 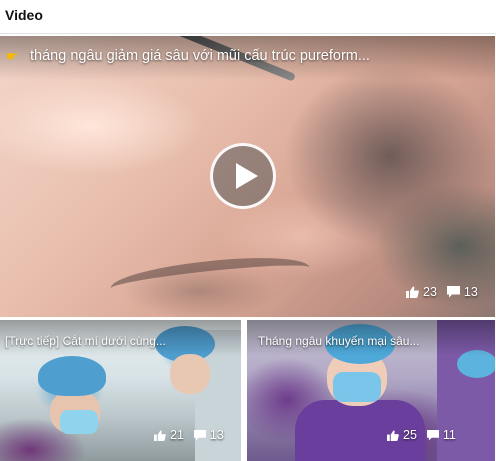 I want to click on featured-video-stats: 23 13, so click(x=442, y=292).